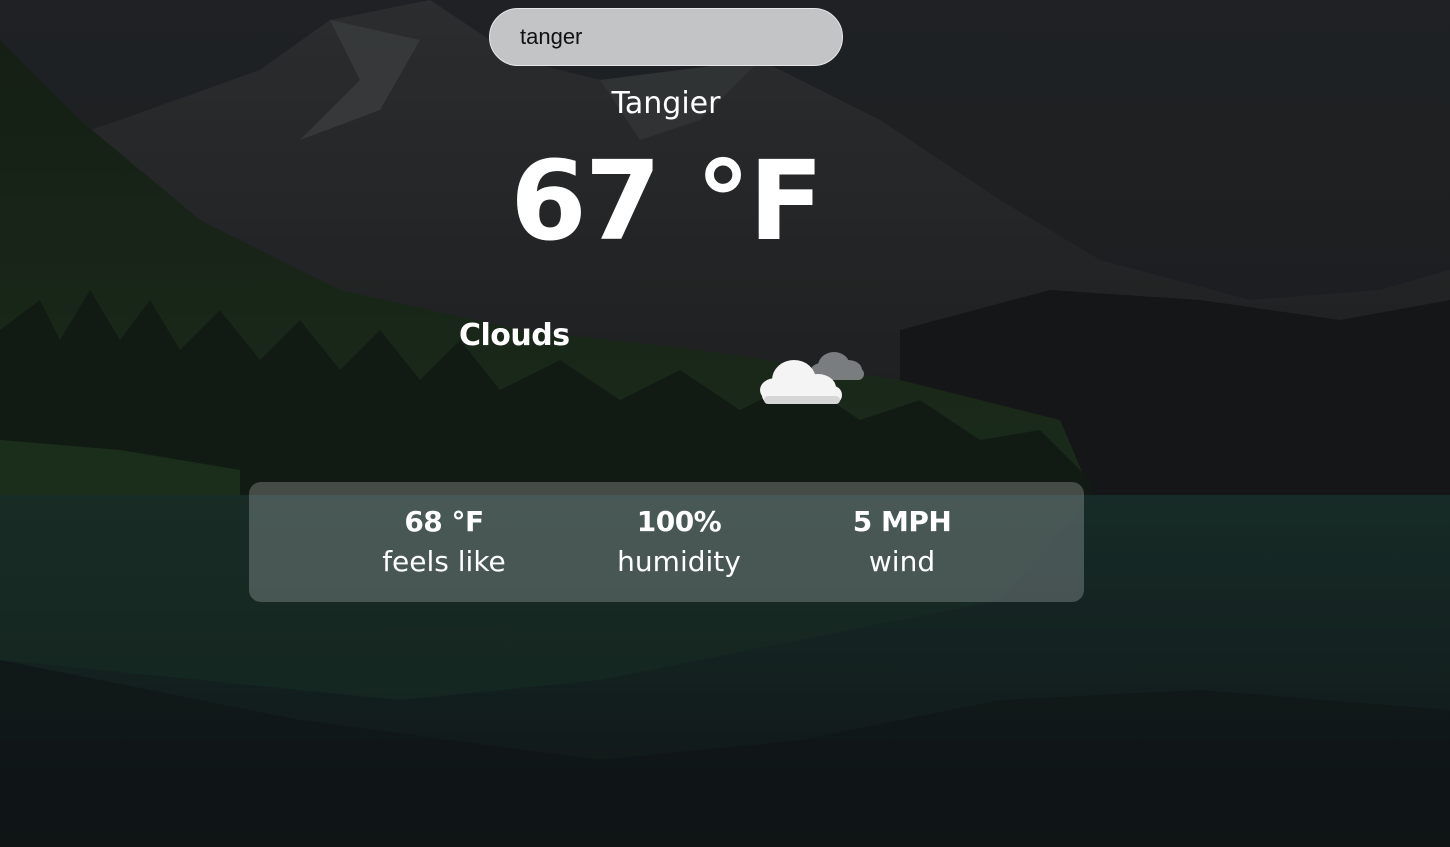 This screenshot has height=847, width=1450. Describe the element at coordinates (666, 37) in the screenshot. I see `search-input` at that location.